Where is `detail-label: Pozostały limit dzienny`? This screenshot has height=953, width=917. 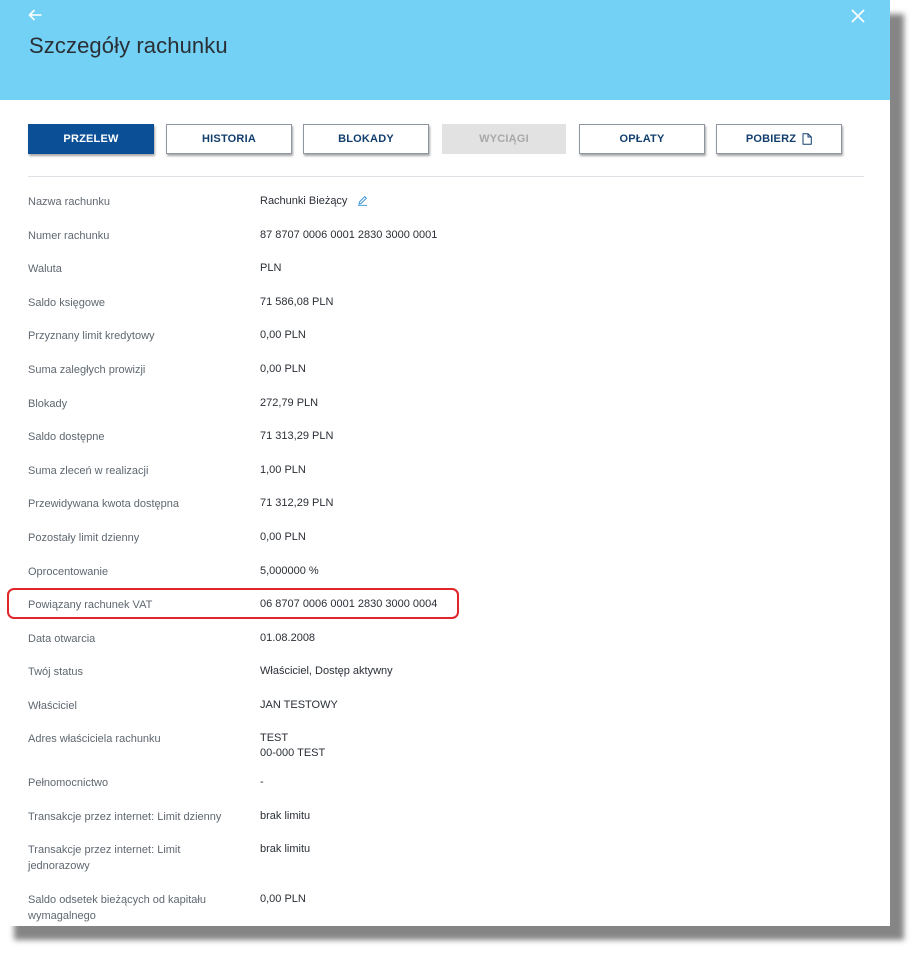
detail-label: Pozostały limit dzienny is located at coordinates (84, 538).